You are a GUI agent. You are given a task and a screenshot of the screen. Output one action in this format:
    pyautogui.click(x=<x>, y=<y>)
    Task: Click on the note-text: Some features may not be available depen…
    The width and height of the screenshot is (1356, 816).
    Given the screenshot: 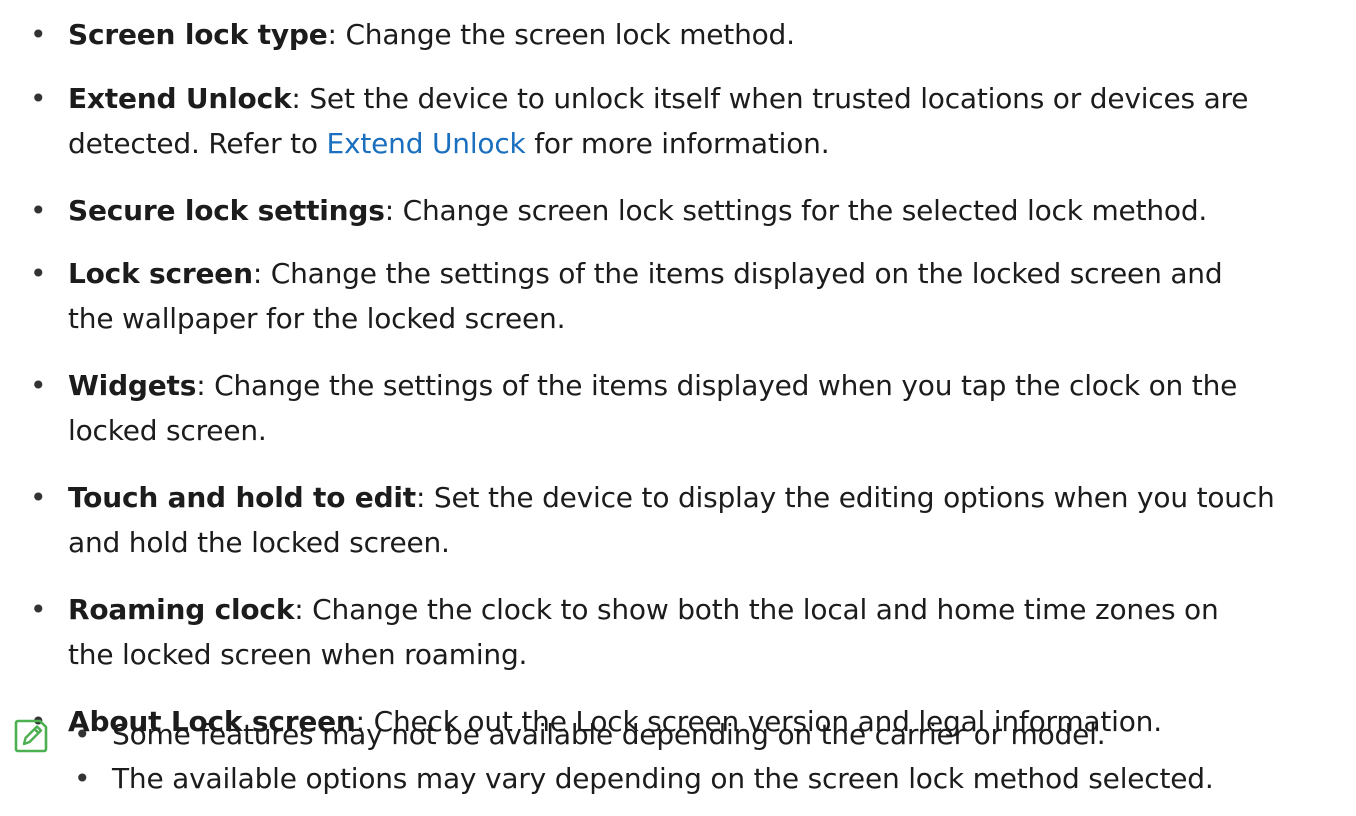 What is the action you would take?
    pyautogui.click(x=609, y=734)
    